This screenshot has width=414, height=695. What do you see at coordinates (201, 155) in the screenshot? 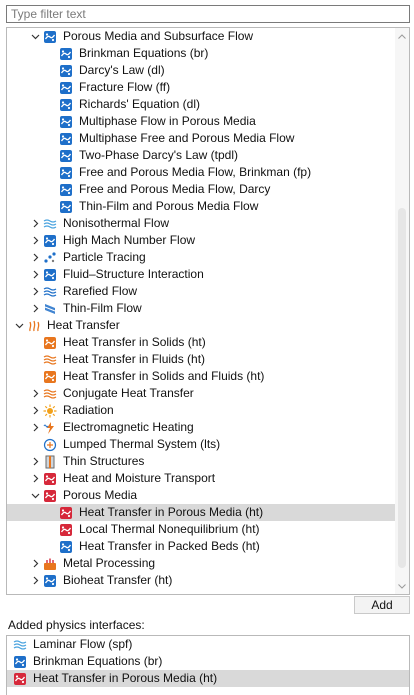
I see `tree-item-two-phase-darcy-s-law-tpdl: Two-Phase Darcy's Law (tpdl)` at bounding box center [201, 155].